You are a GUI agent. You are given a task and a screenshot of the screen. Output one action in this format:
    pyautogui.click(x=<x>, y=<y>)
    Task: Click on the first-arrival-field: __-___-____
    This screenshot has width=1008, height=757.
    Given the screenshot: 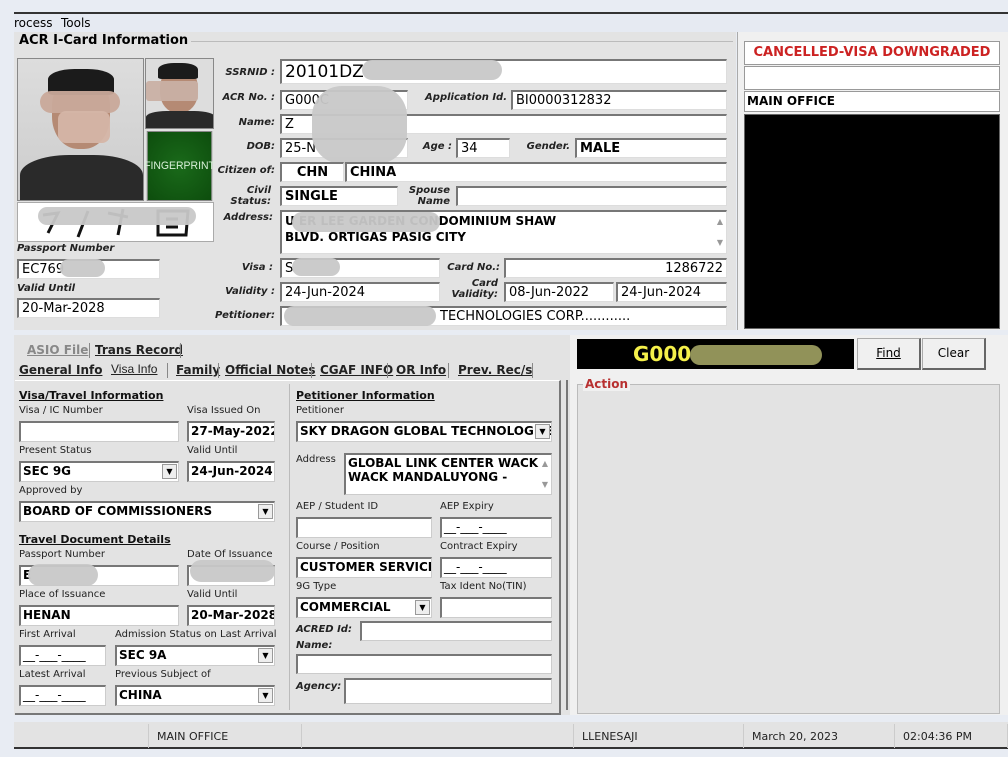 What is the action you would take?
    pyautogui.click(x=62, y=655)
    